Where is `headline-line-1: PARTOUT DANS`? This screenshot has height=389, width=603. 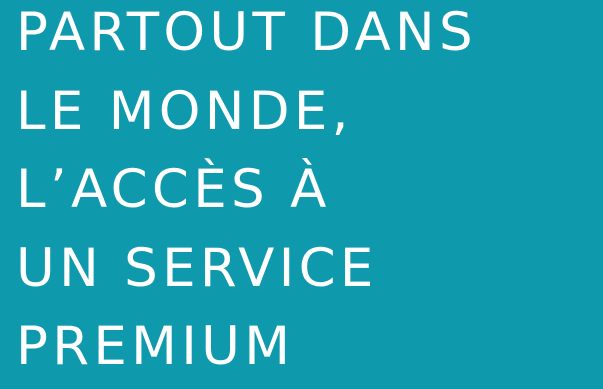 headline-line-1: PARTOUT DANS is located at coordinates (246, 32).